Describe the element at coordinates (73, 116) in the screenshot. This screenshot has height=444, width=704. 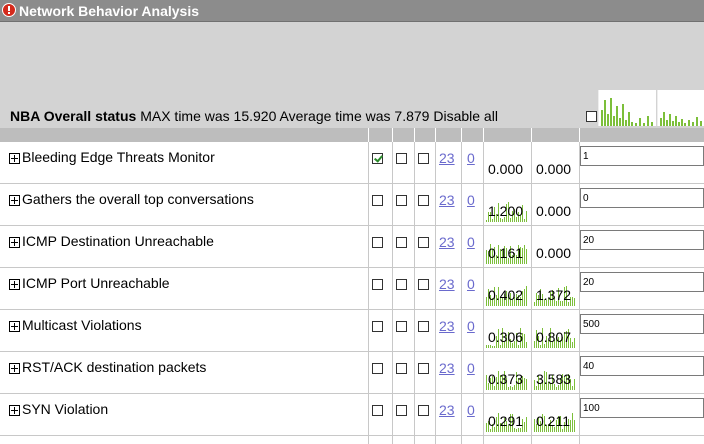
I see `status-label: NBA Overall status` at that location.